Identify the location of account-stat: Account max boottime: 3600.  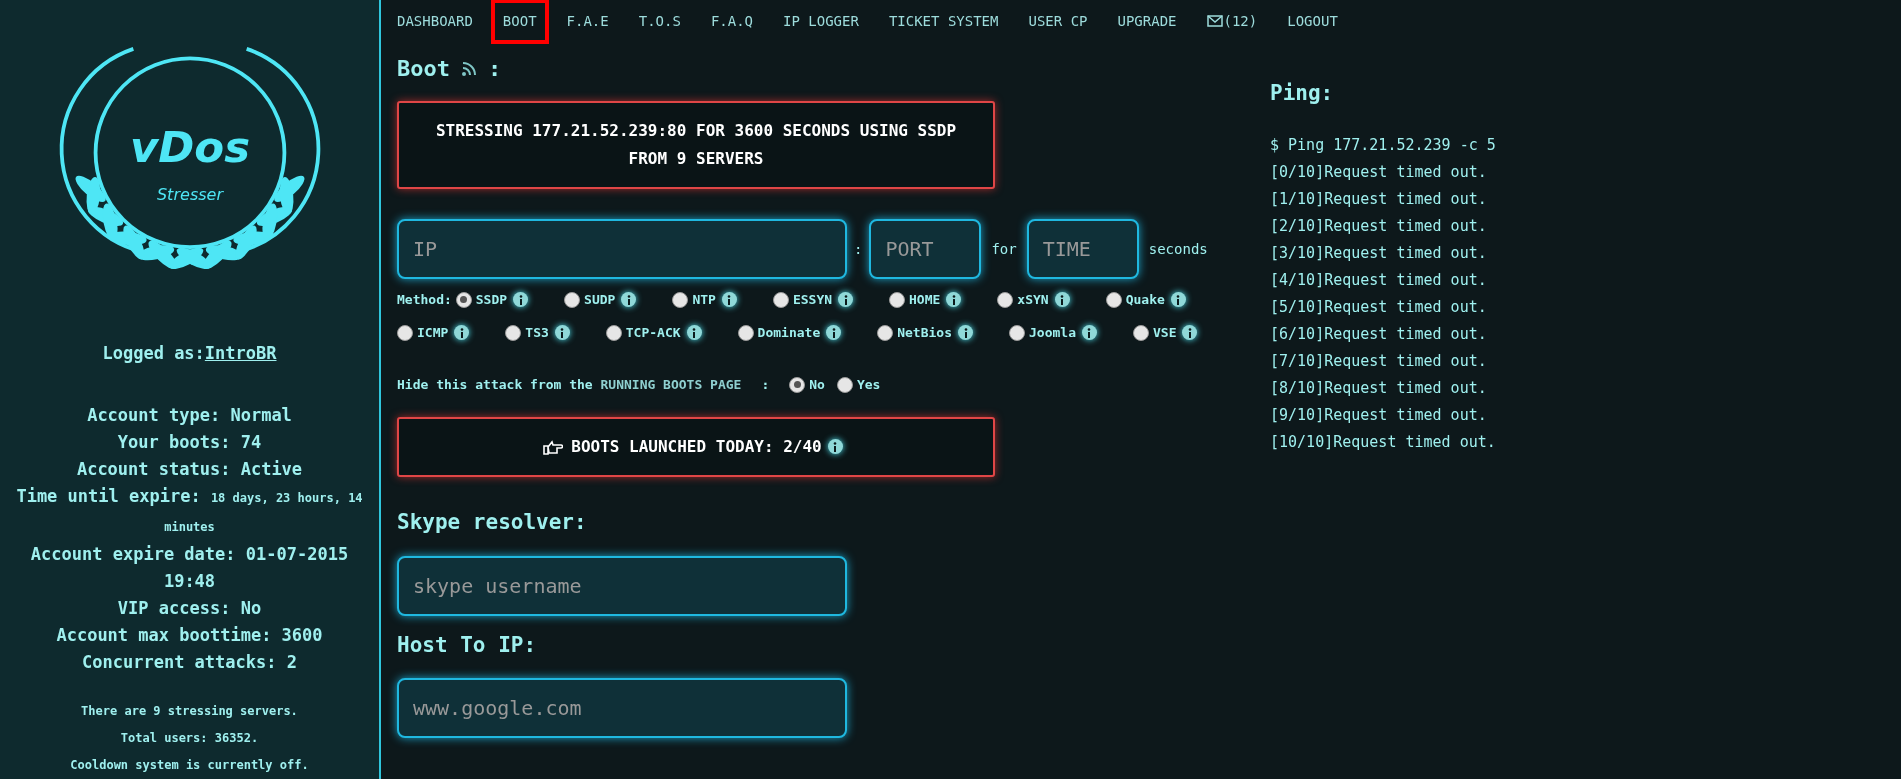
(189, 635).